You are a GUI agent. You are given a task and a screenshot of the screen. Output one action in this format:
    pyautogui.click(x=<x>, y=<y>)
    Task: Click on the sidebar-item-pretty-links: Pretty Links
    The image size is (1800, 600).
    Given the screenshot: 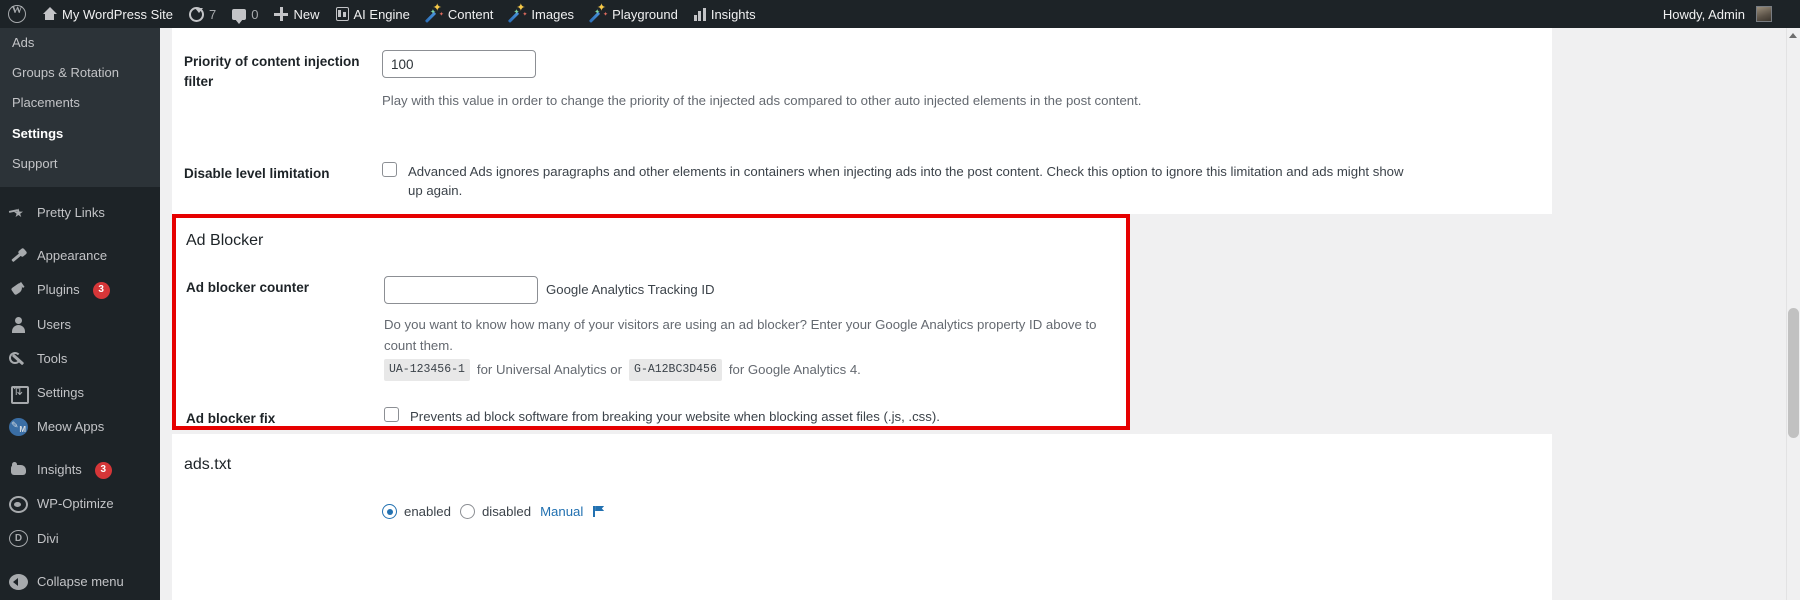 What is the action you would take?
    pyautogui.click(x=80, y=213)
    